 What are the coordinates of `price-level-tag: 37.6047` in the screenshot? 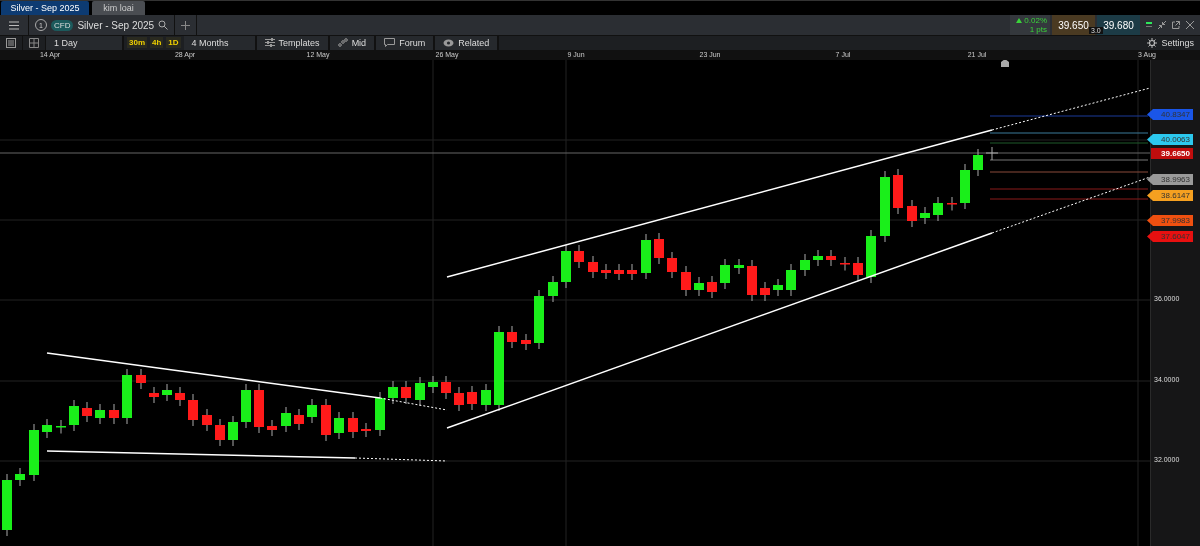 It's located at (1170, 236).